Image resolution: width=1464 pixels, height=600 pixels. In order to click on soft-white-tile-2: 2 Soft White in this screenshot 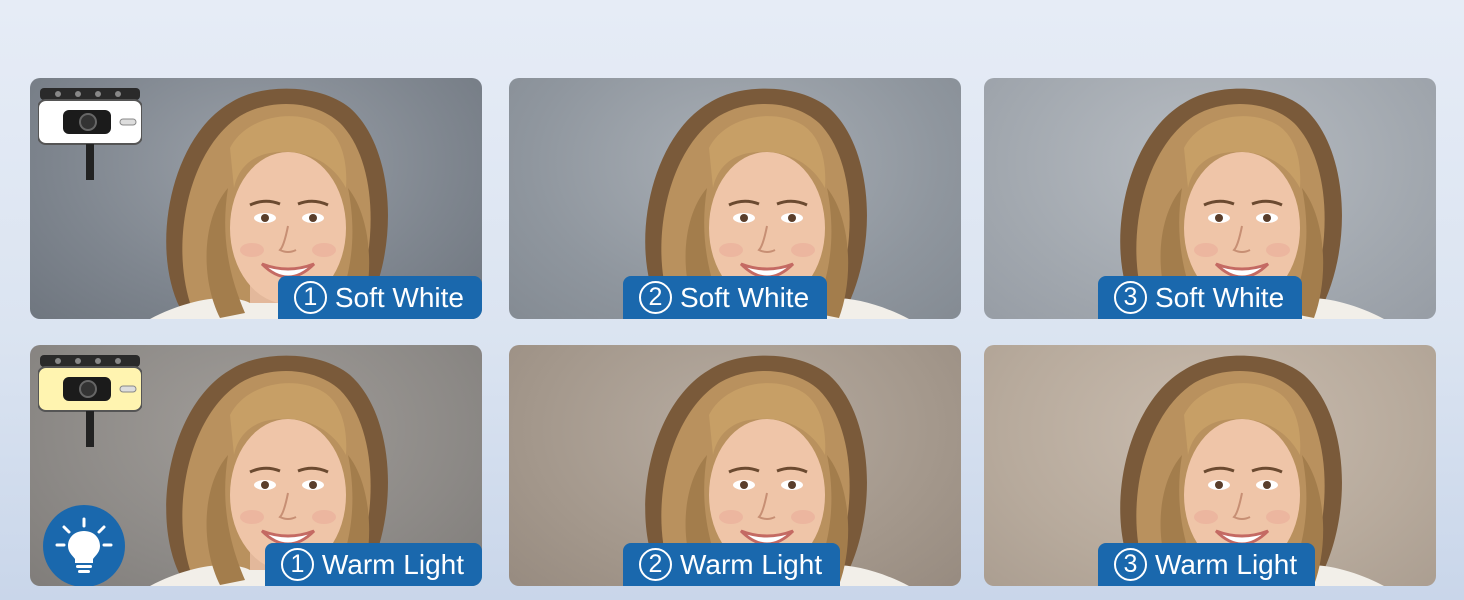, I will do `click(735, 198)`.